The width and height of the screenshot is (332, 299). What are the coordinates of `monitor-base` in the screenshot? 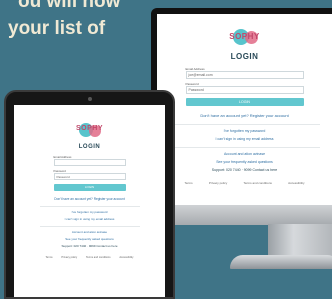 It's located at (281, 262).